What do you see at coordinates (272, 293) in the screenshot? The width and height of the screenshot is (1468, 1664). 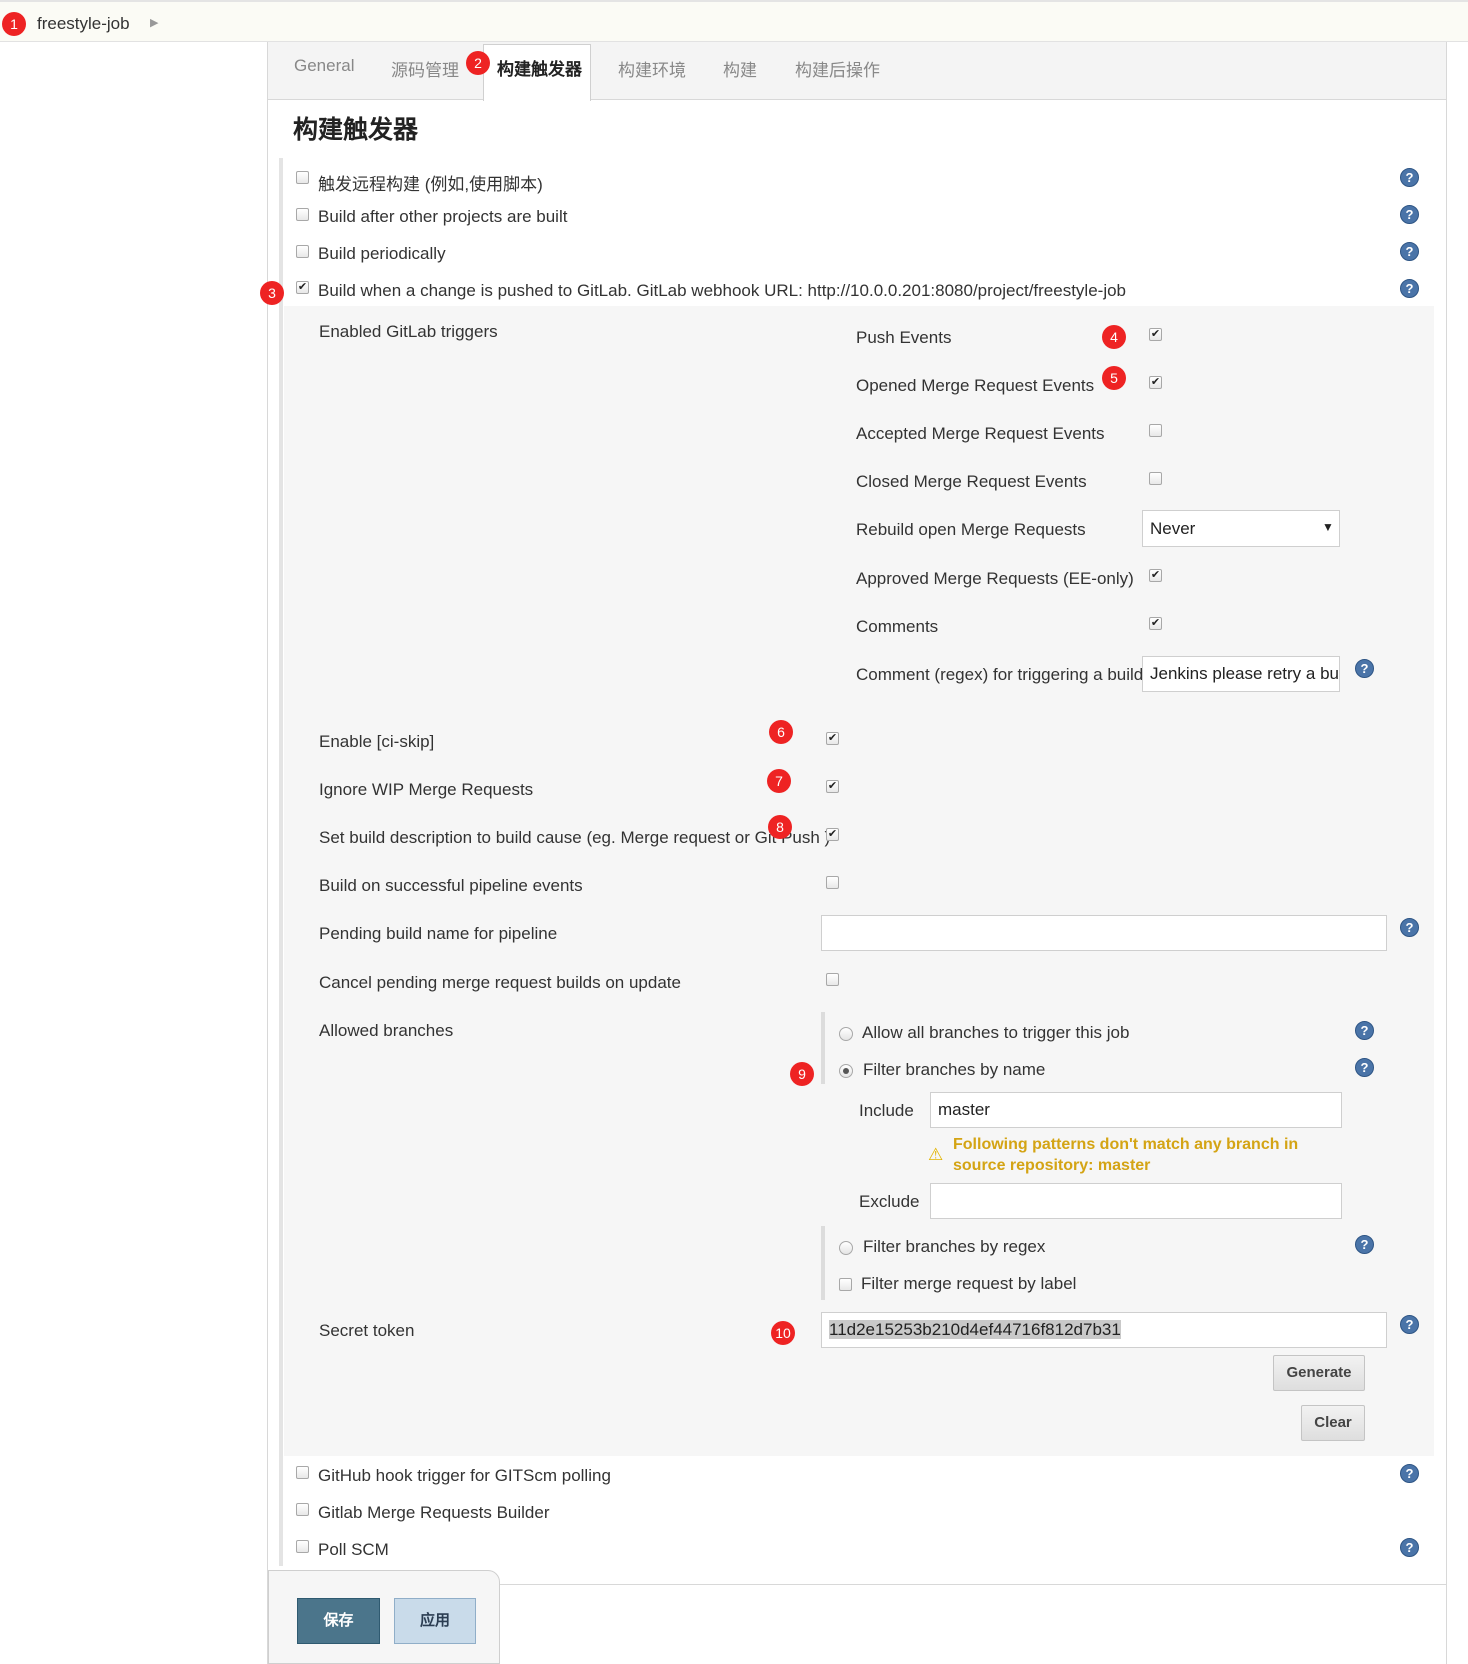 I see `annotation-badge-3: 3` at bounding box center [272, 293].